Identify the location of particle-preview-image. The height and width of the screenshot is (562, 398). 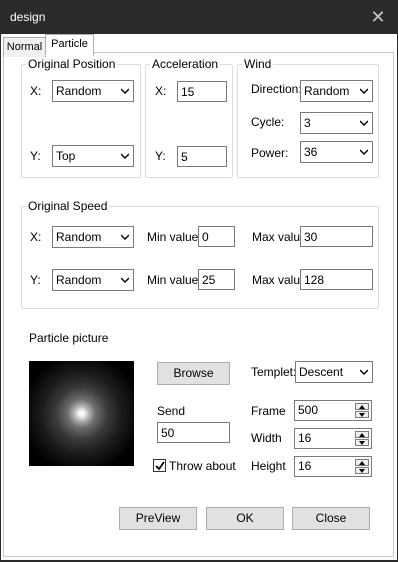
(81, 413).